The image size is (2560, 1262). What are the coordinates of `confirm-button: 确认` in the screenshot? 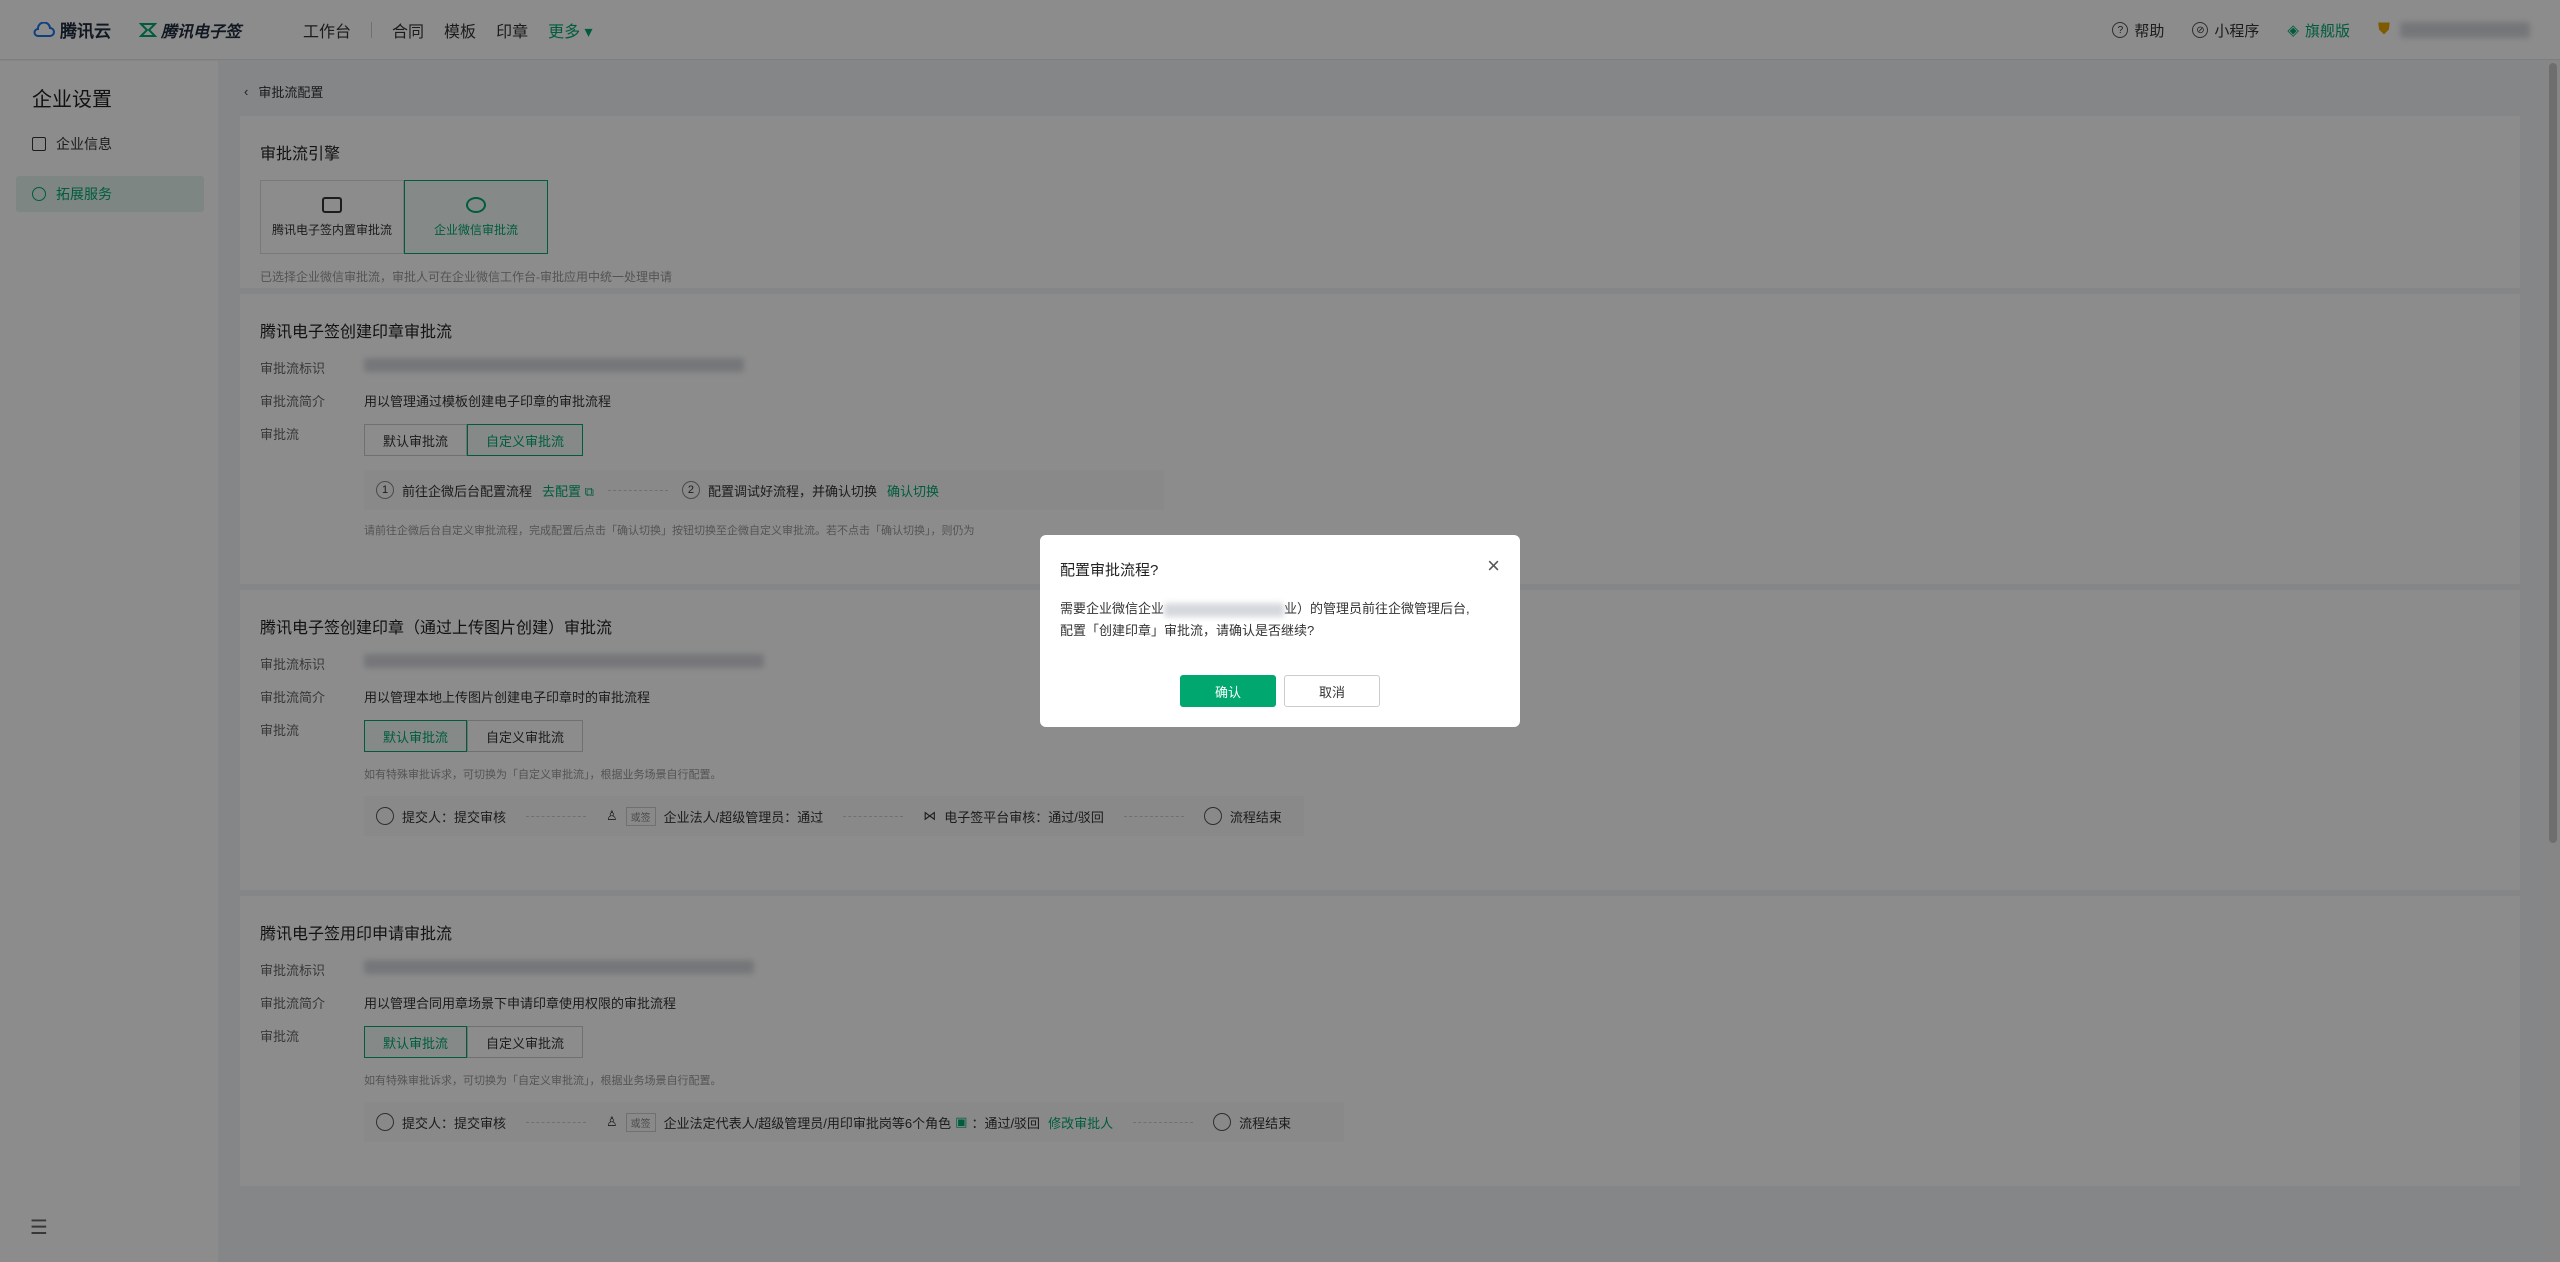 It's located at (1228, 691).